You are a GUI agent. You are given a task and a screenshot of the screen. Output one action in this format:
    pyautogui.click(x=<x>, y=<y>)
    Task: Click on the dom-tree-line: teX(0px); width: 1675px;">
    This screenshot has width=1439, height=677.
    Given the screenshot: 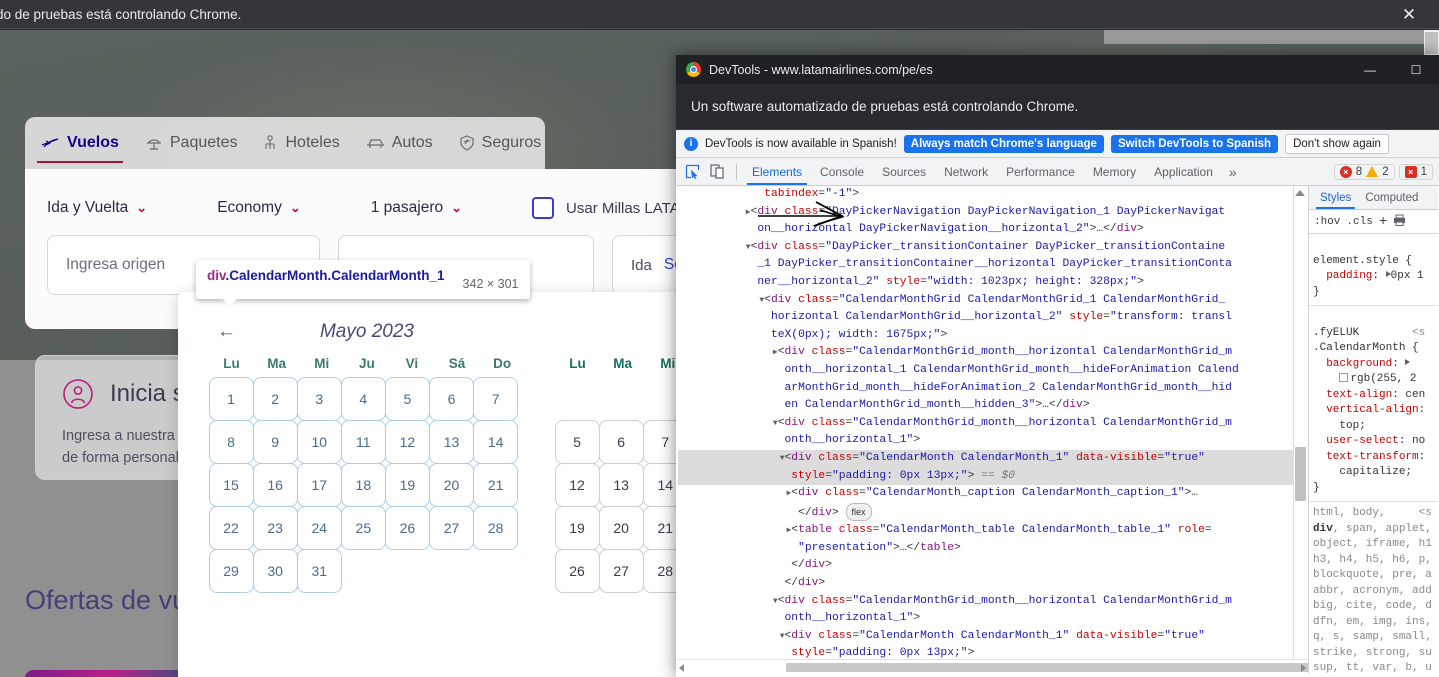 What is the action you would take?
    pyautogui.click(x=993, y=336)
    